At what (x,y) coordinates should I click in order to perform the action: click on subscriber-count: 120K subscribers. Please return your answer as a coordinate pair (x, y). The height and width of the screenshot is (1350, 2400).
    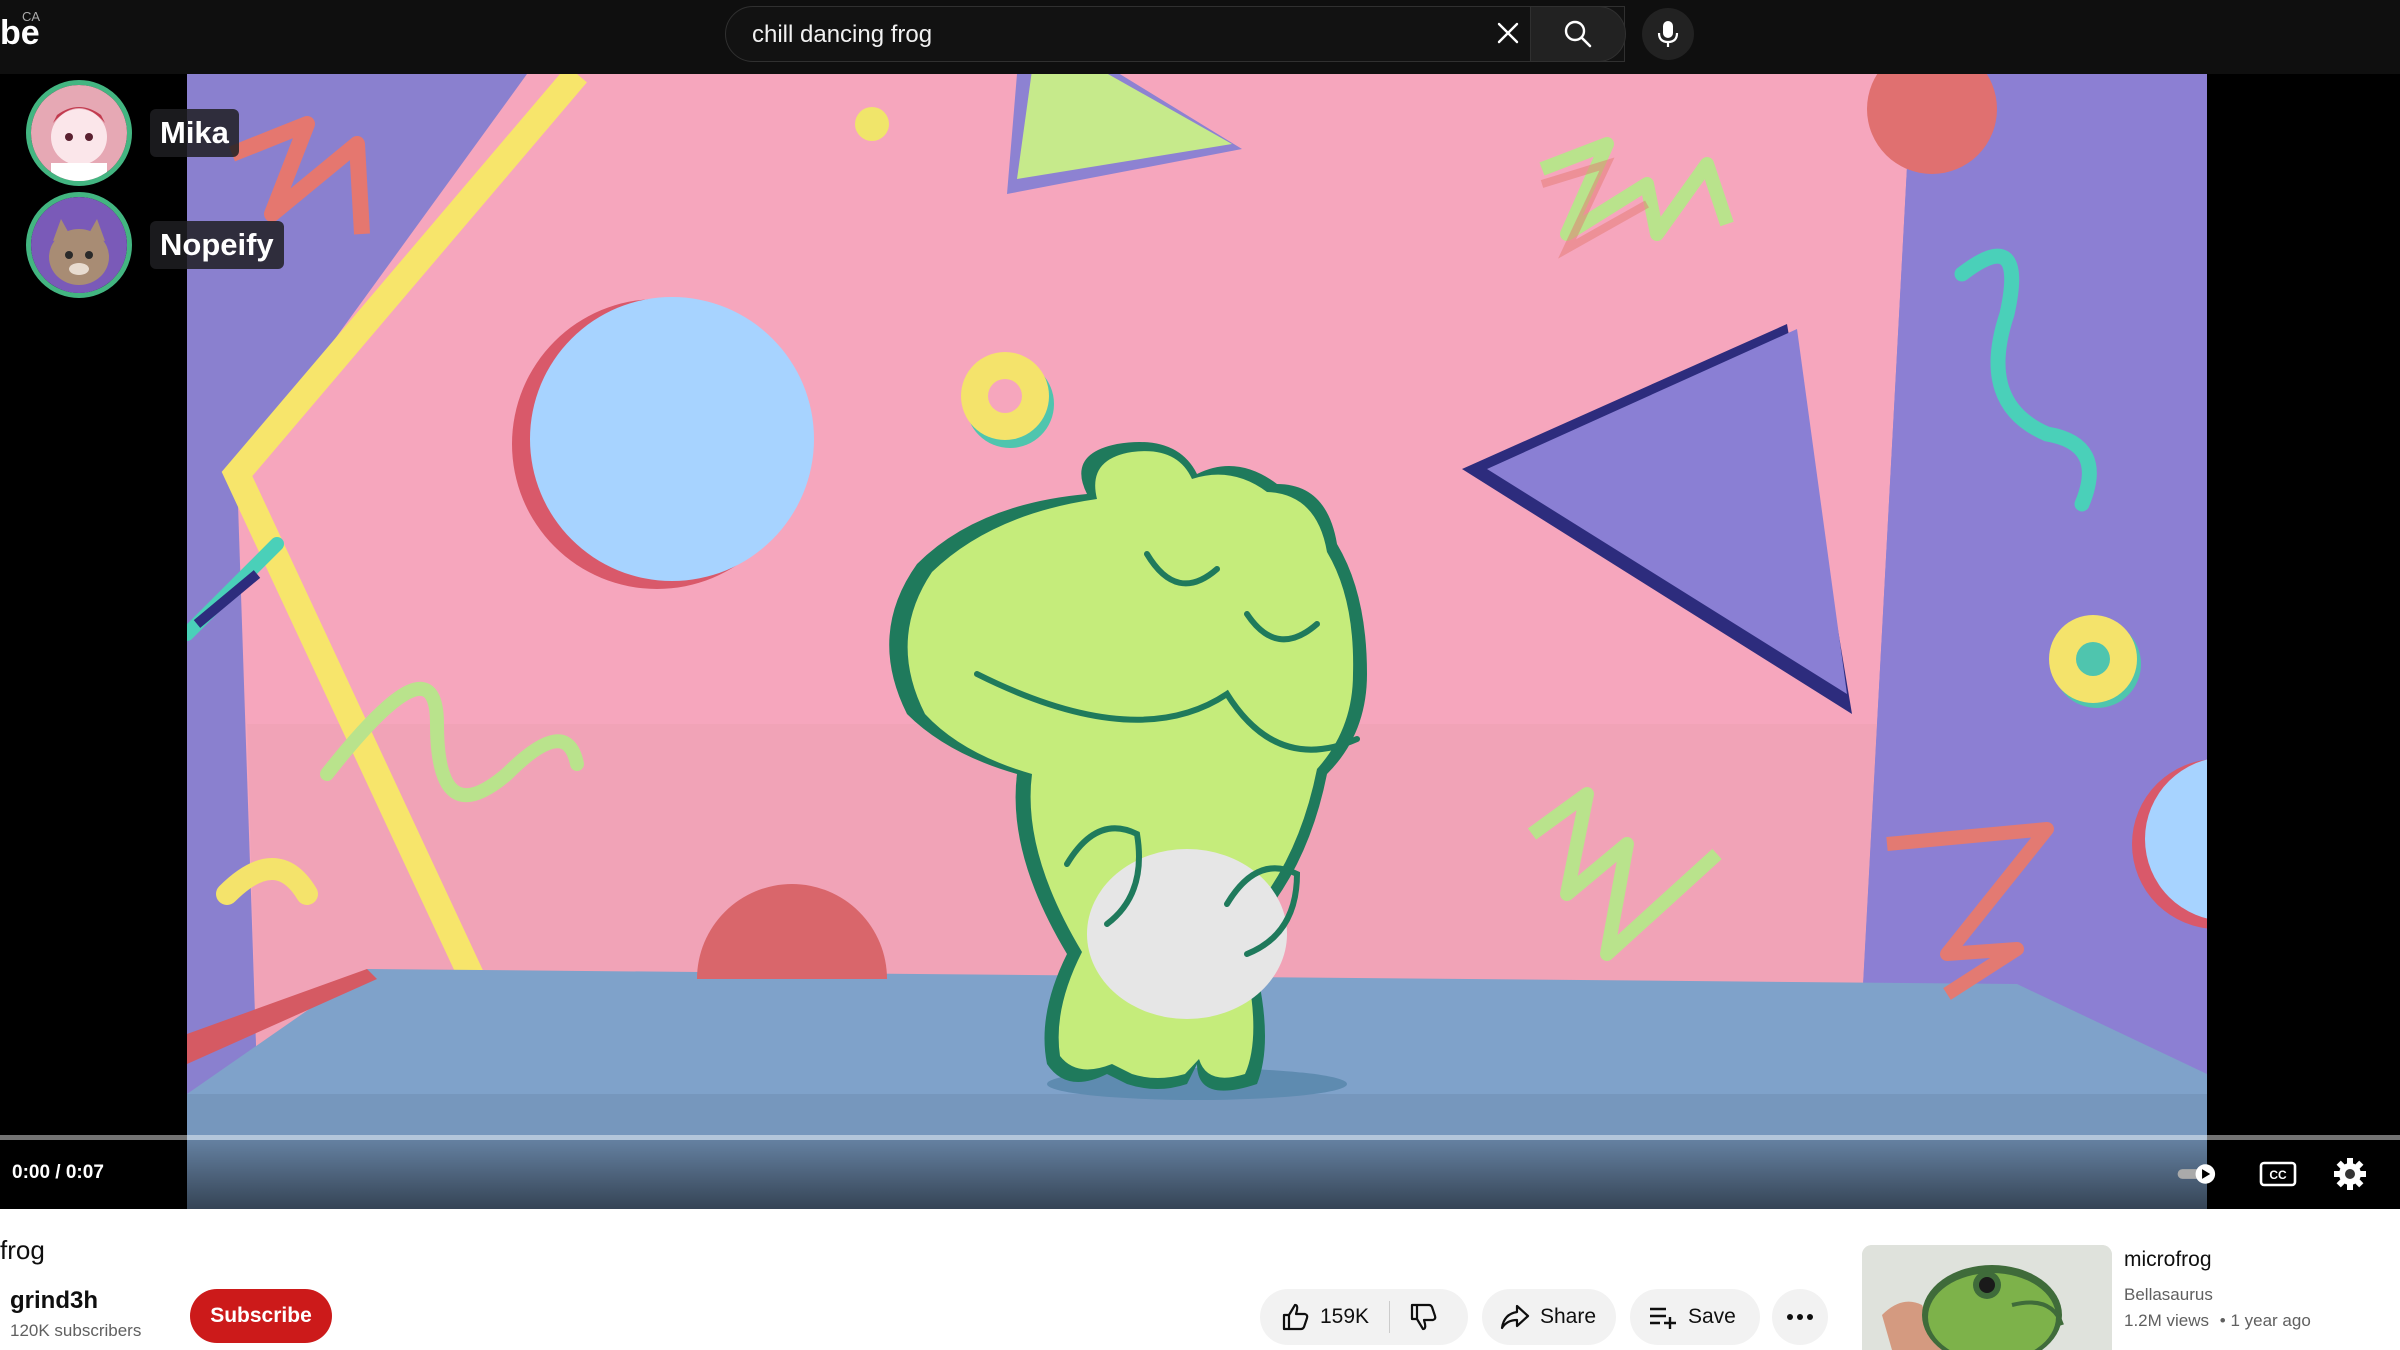
    Looking at the image, I should click on (76, 1330).